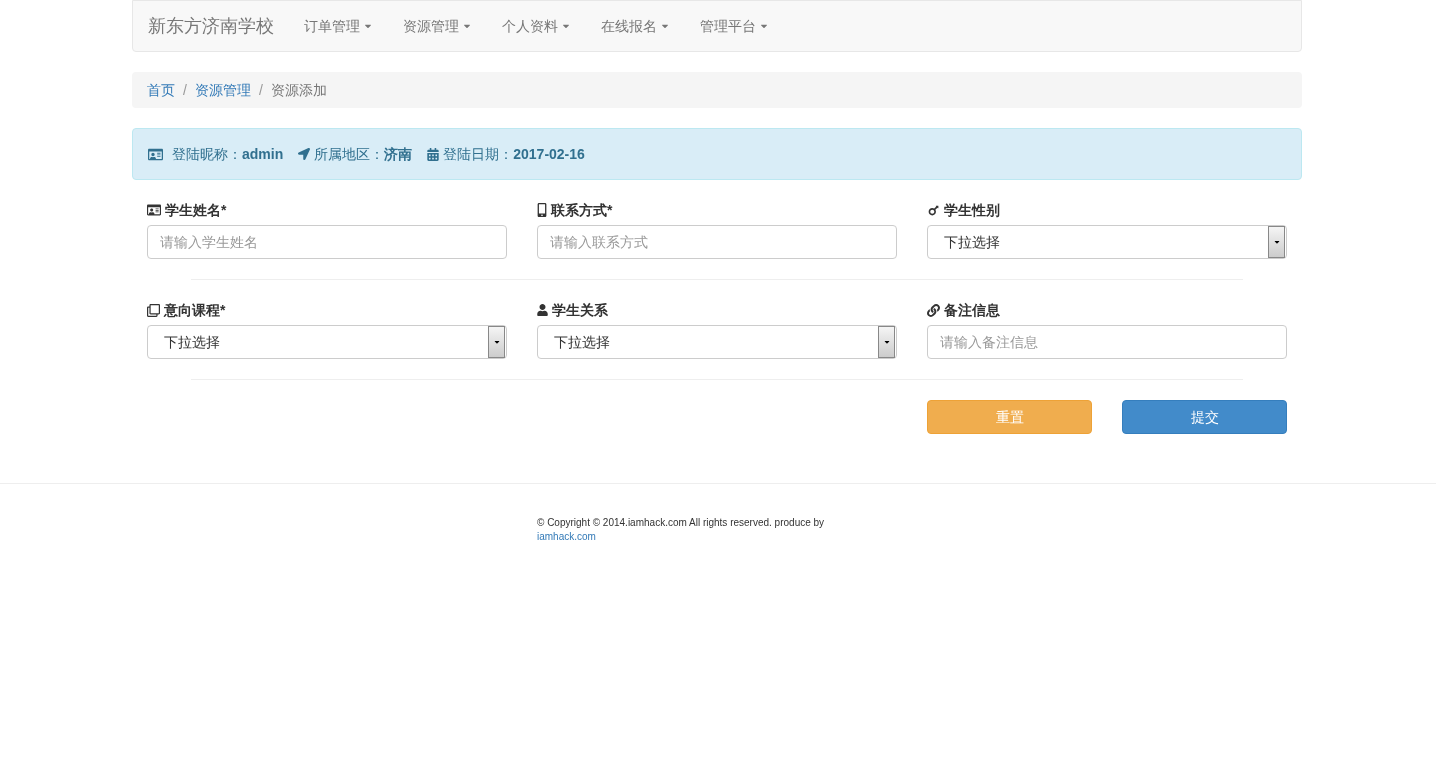 This screenshot has width=1436, height=763. Describe the element at coordinates (933, 210) in the screenshot. I see `male-icon` at that location.